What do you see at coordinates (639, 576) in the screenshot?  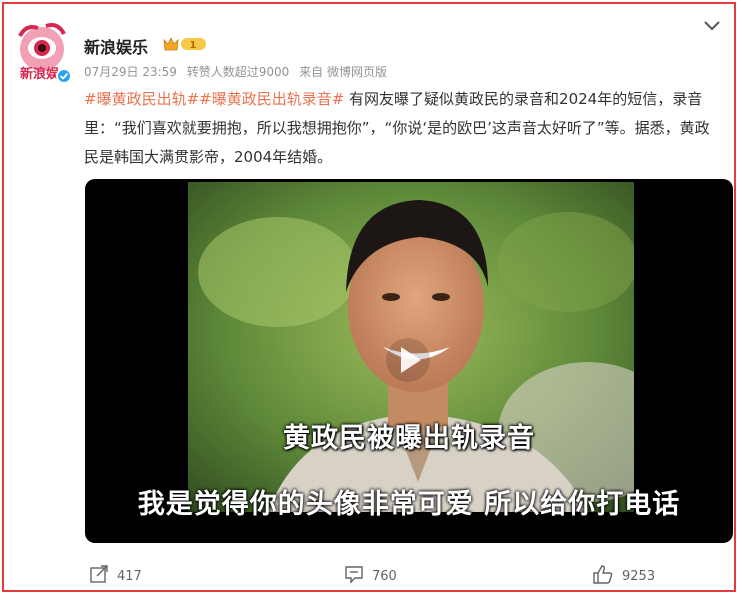 I see `like-count: 9253` at bounding box center [639, 576].